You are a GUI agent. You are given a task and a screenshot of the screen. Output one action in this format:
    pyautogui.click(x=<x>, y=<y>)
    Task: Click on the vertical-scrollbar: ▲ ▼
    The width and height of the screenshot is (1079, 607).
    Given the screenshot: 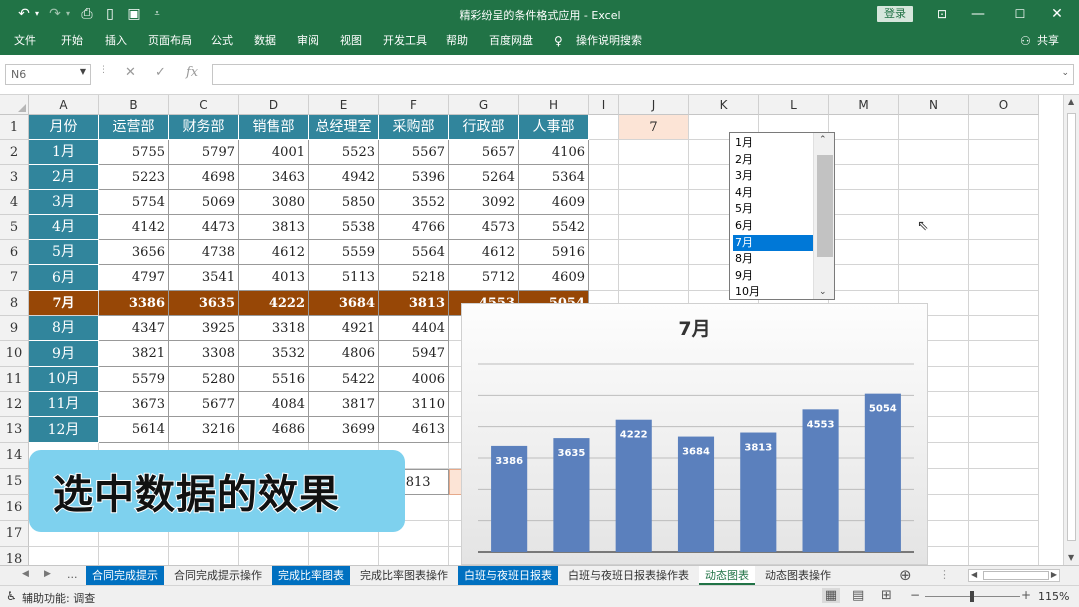 What is the action you would take?
    pyautogui.click(x=1071, y=330)
    